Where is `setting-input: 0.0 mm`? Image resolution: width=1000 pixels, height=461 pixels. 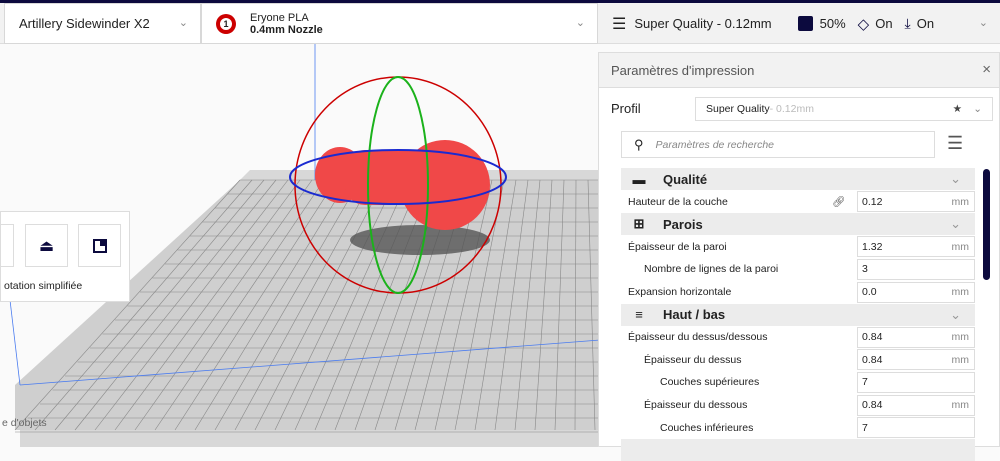 setting-input: 0.0 mm is located at coordinates (916, 292).